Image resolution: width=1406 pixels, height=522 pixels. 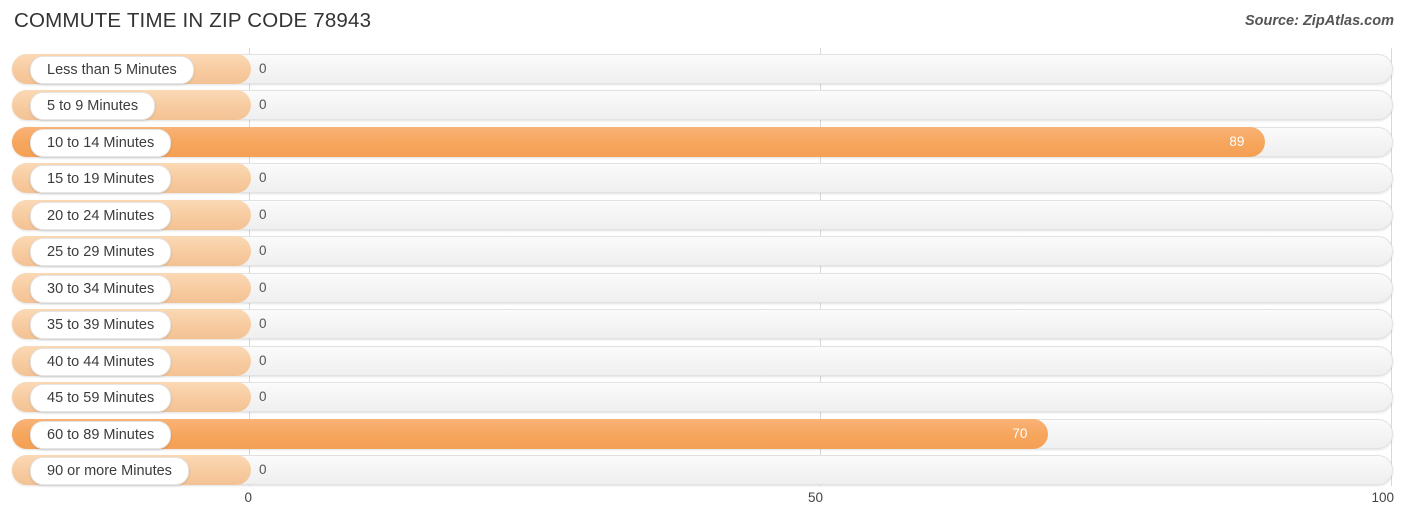 What do you see at coordinates (1319, 21) in the screenshot?
I see `source-attribution: Source: ZipAtlas.com` at bounding box center [1319, 21].